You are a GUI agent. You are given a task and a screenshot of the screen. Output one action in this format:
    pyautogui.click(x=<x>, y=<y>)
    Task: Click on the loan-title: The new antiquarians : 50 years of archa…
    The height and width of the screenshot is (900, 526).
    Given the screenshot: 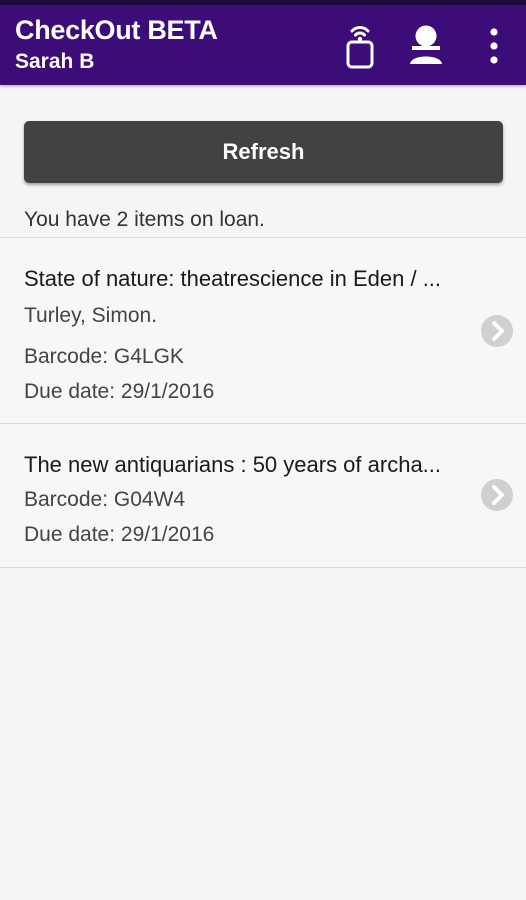 What is the action you would take?
    pyautogui.click(x=233, y=464)
    